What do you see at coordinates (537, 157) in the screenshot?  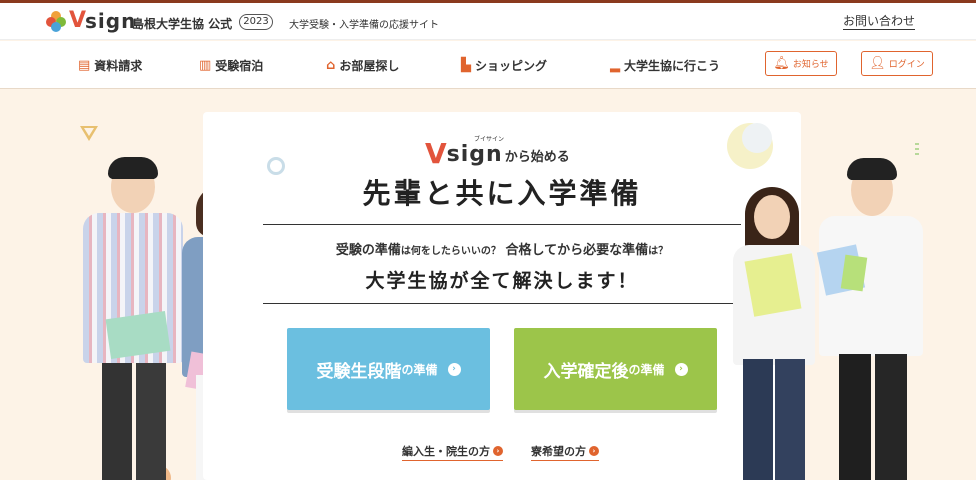 I see `vsign-suffix: から始める` at bounding box center [537, 157].